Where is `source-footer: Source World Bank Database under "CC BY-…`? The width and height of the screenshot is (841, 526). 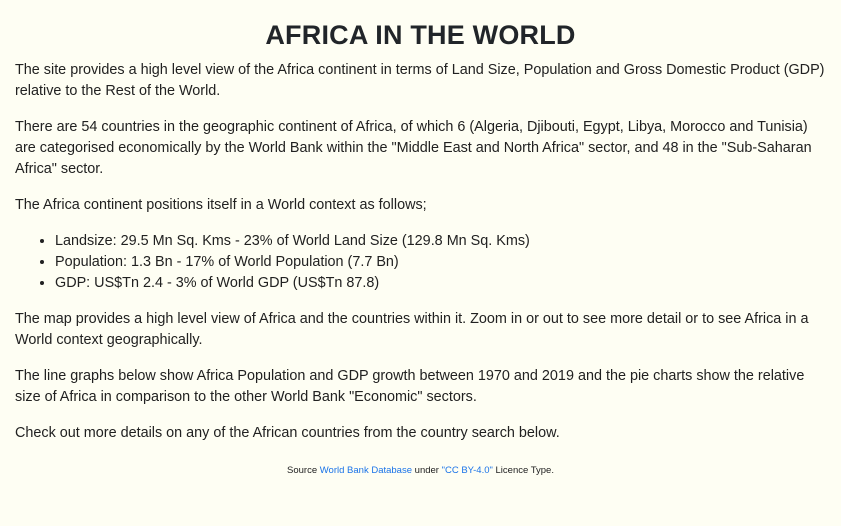 source-footer: Source World Bank Database under "CC BY-… is located at coordinates (420, 471).